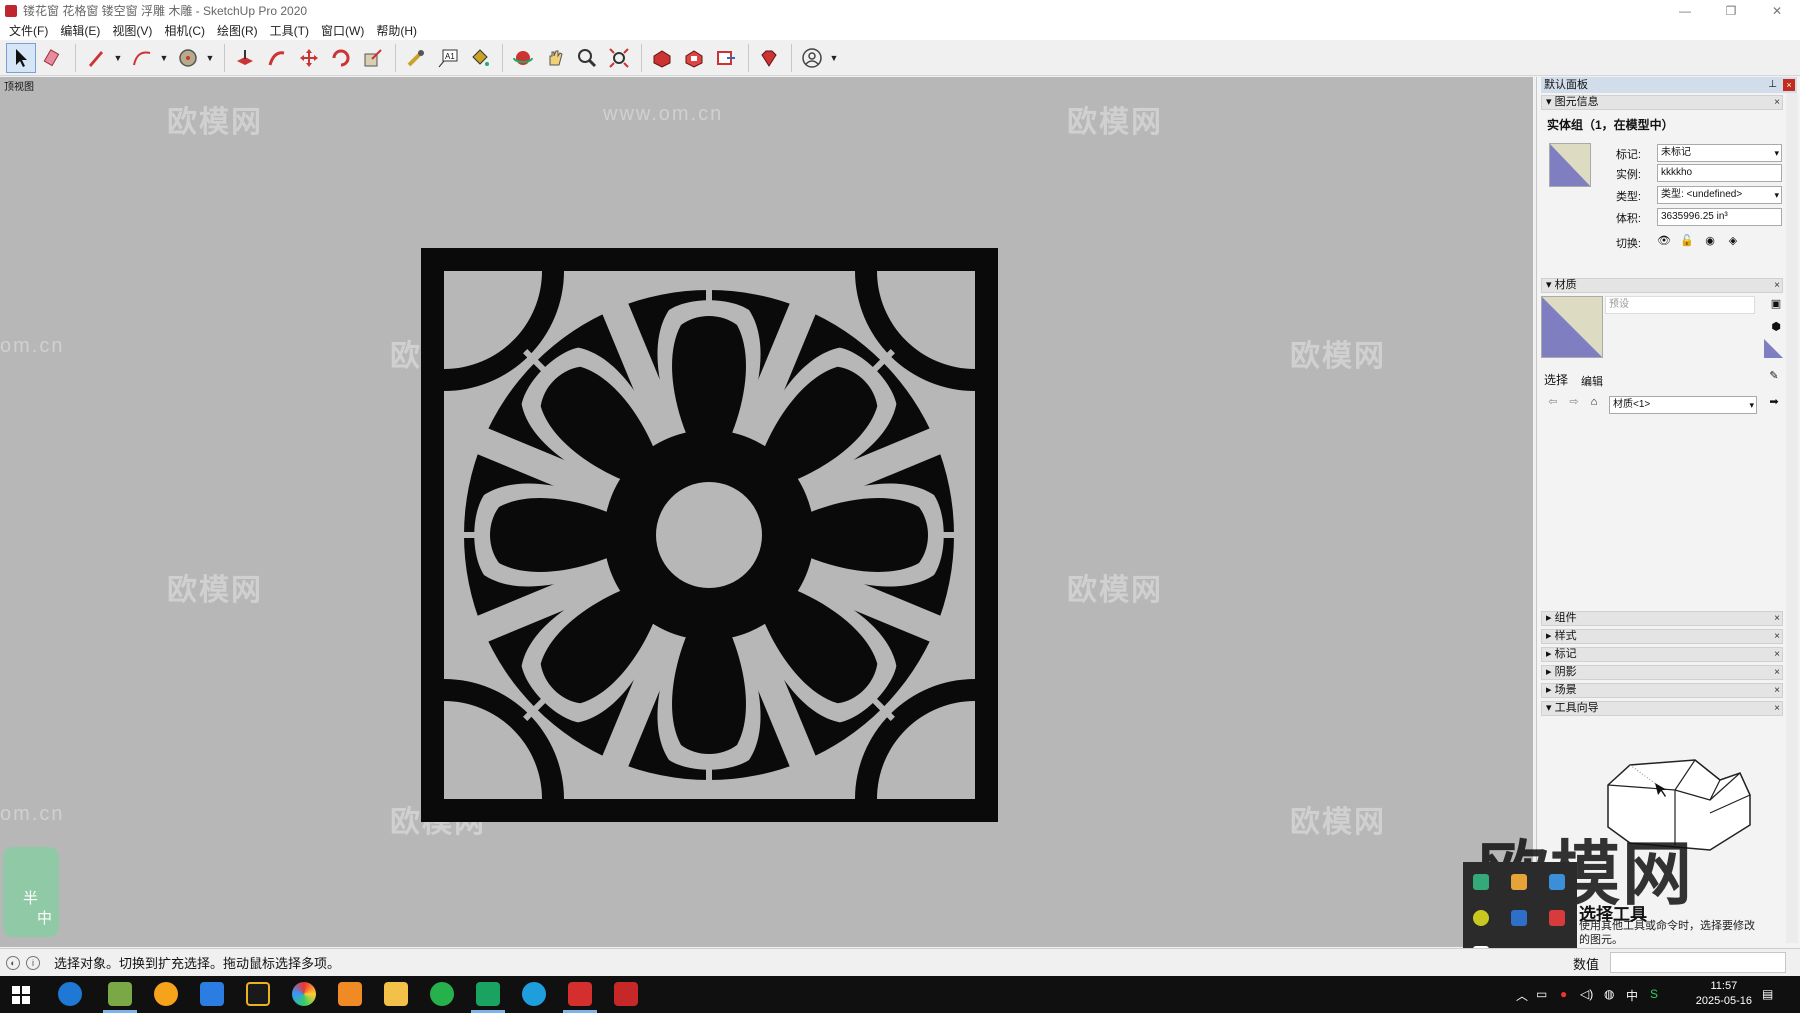 The width and height of the screenshot is (1800, 1013). I want to click on text-tool-button: A1, so click(448, 58).